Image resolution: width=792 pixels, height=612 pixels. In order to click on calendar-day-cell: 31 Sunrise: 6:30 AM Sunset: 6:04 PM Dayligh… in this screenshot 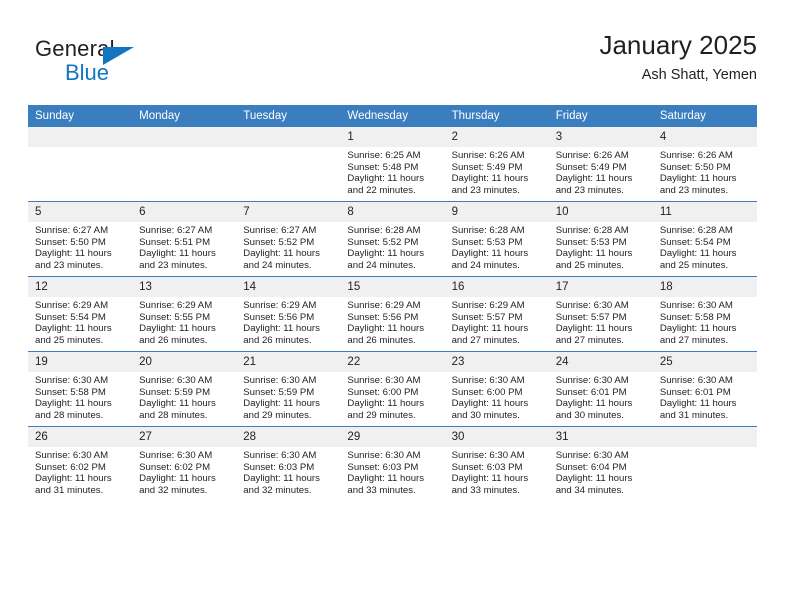, I will do `click(600, 463)`.